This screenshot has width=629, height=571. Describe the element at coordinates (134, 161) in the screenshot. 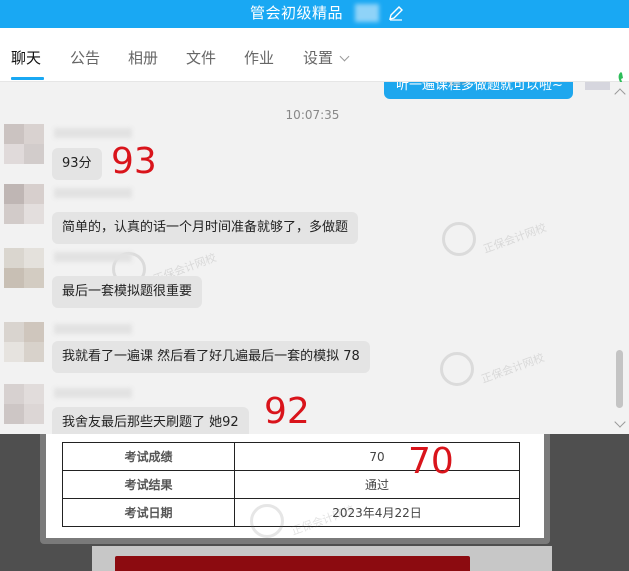

I see `handwritten-score-annotation: 93` at that location.